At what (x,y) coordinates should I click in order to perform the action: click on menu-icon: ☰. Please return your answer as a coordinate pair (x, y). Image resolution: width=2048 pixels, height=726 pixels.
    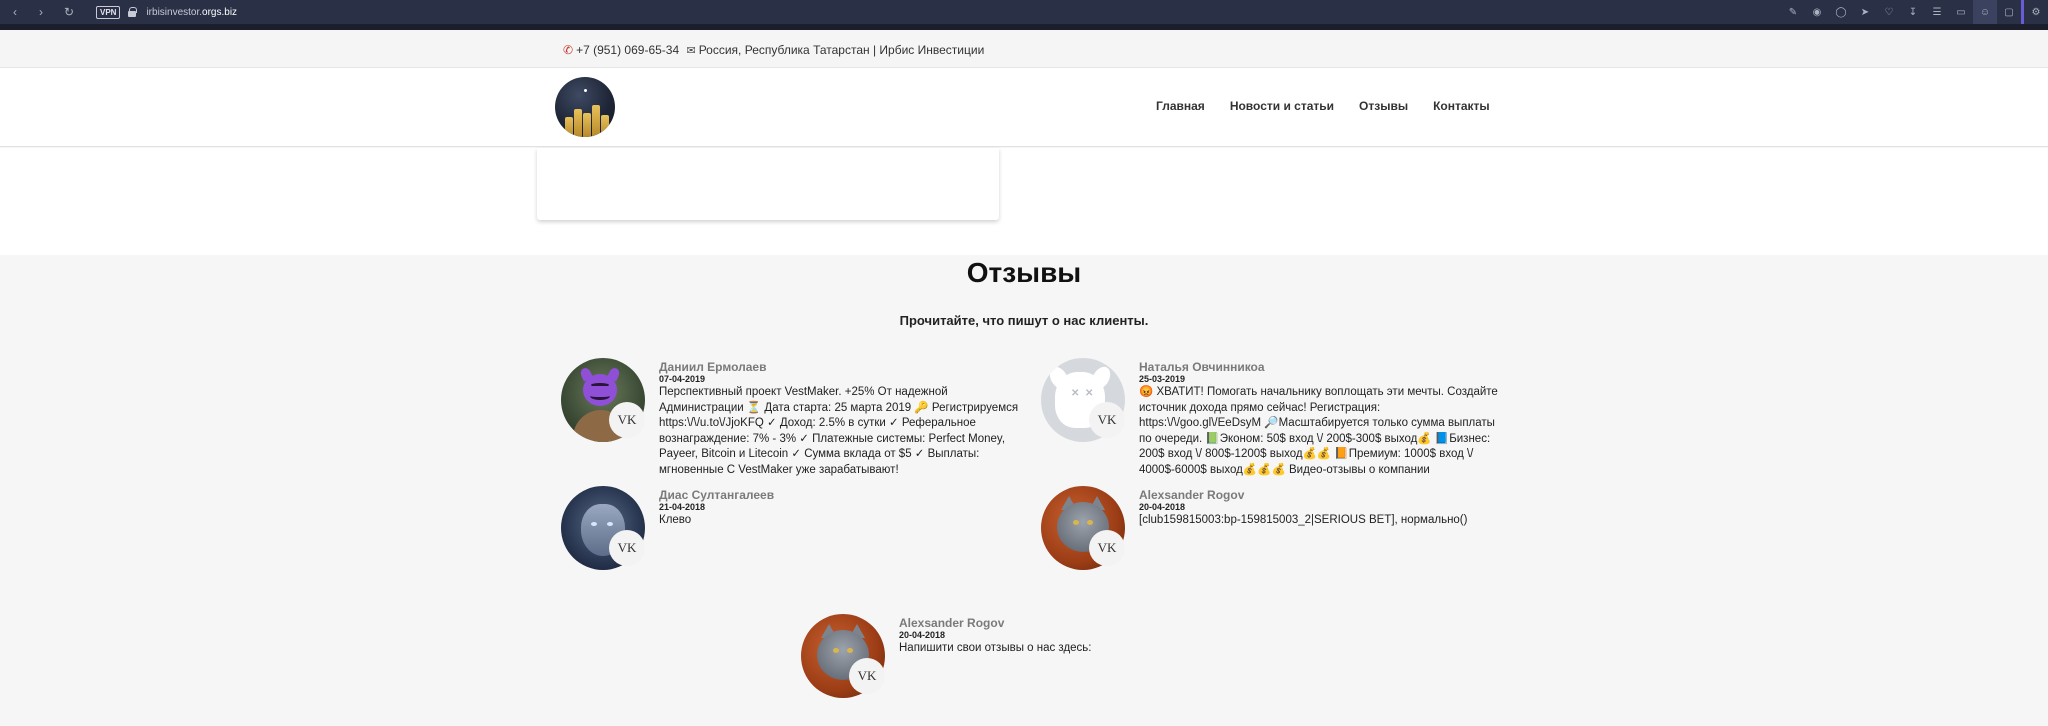
    Looking at the image, I should click on (1937, 12).